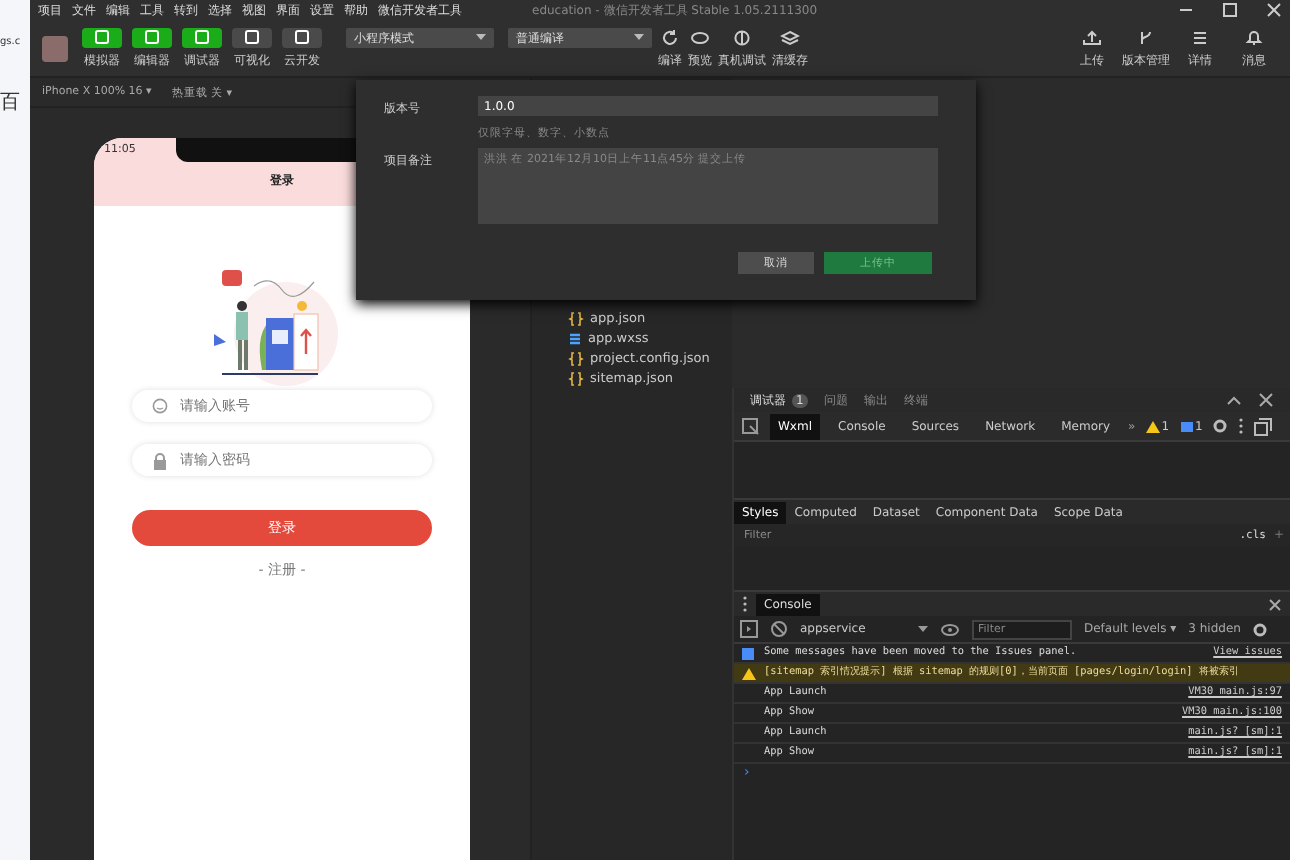 The image size is (1300, 860). Describe the element at coordinates (10, 102) in the screenshot. I see `bookmark-item: 百` at that location.